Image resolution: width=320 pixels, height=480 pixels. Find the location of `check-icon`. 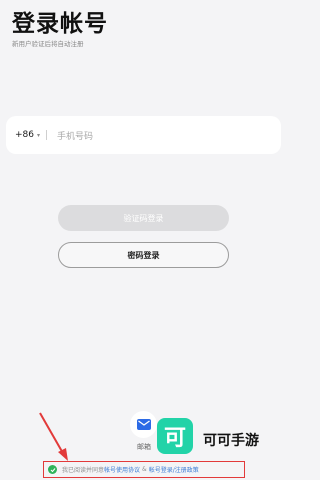

check-icon is located at coordinates (52, 469).